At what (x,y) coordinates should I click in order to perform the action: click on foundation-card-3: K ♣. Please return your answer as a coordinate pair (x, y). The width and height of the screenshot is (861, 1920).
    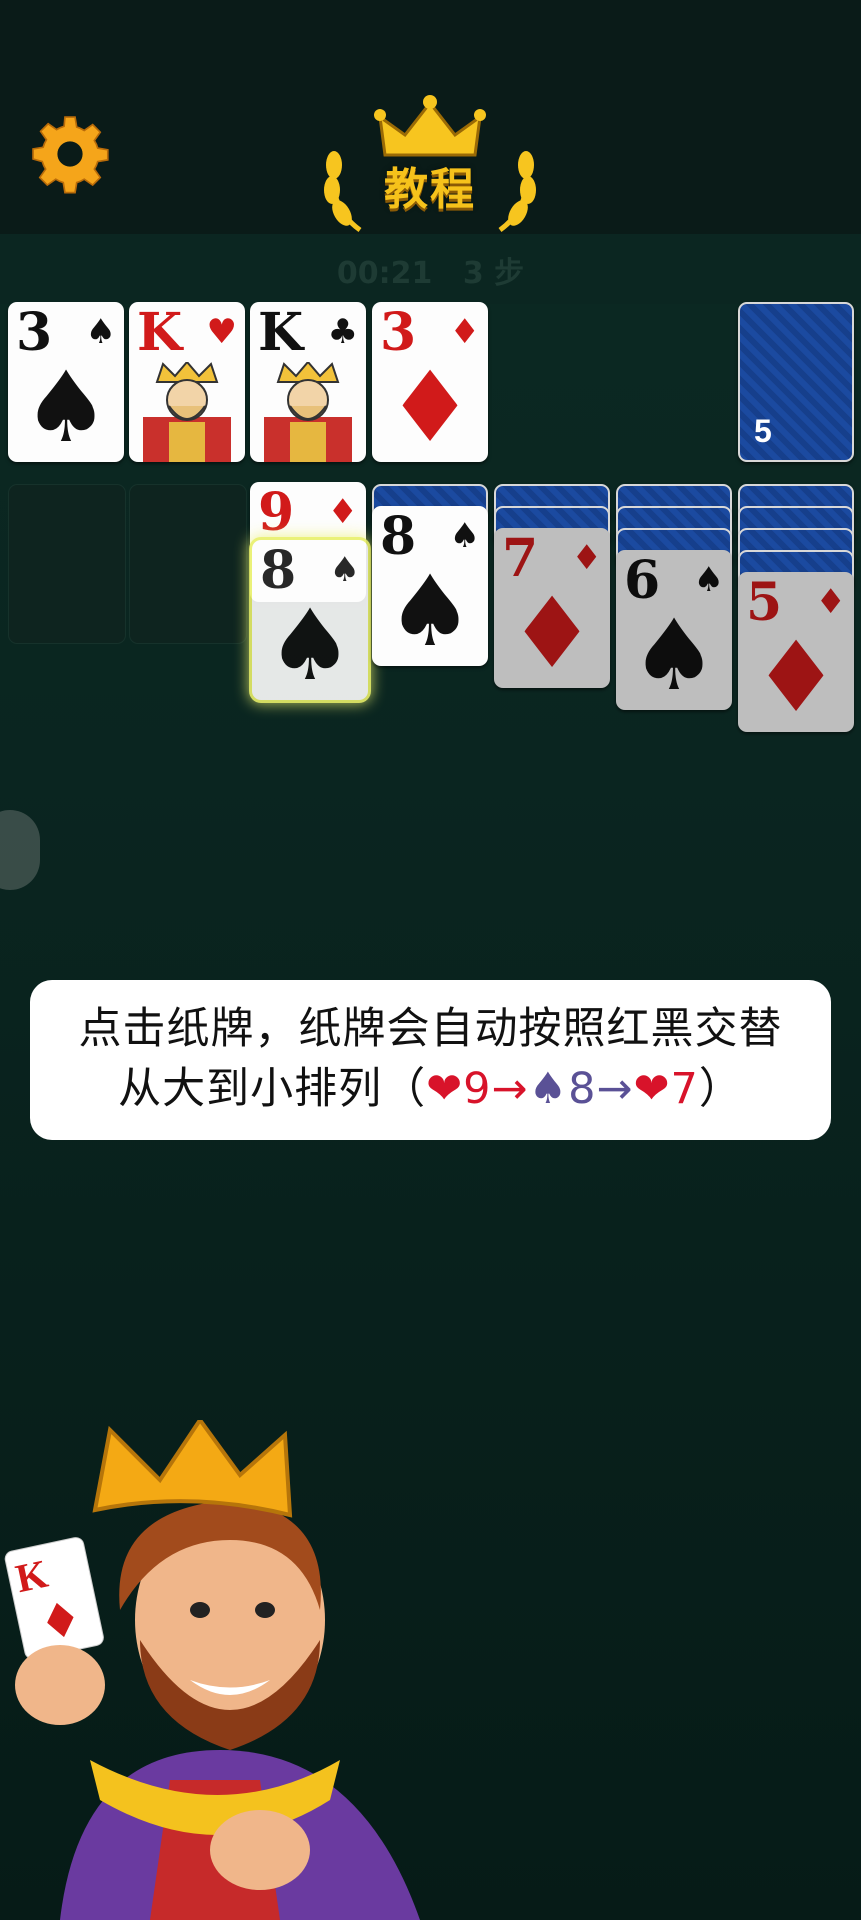
    Looking at the image, I should click on (308, 382).